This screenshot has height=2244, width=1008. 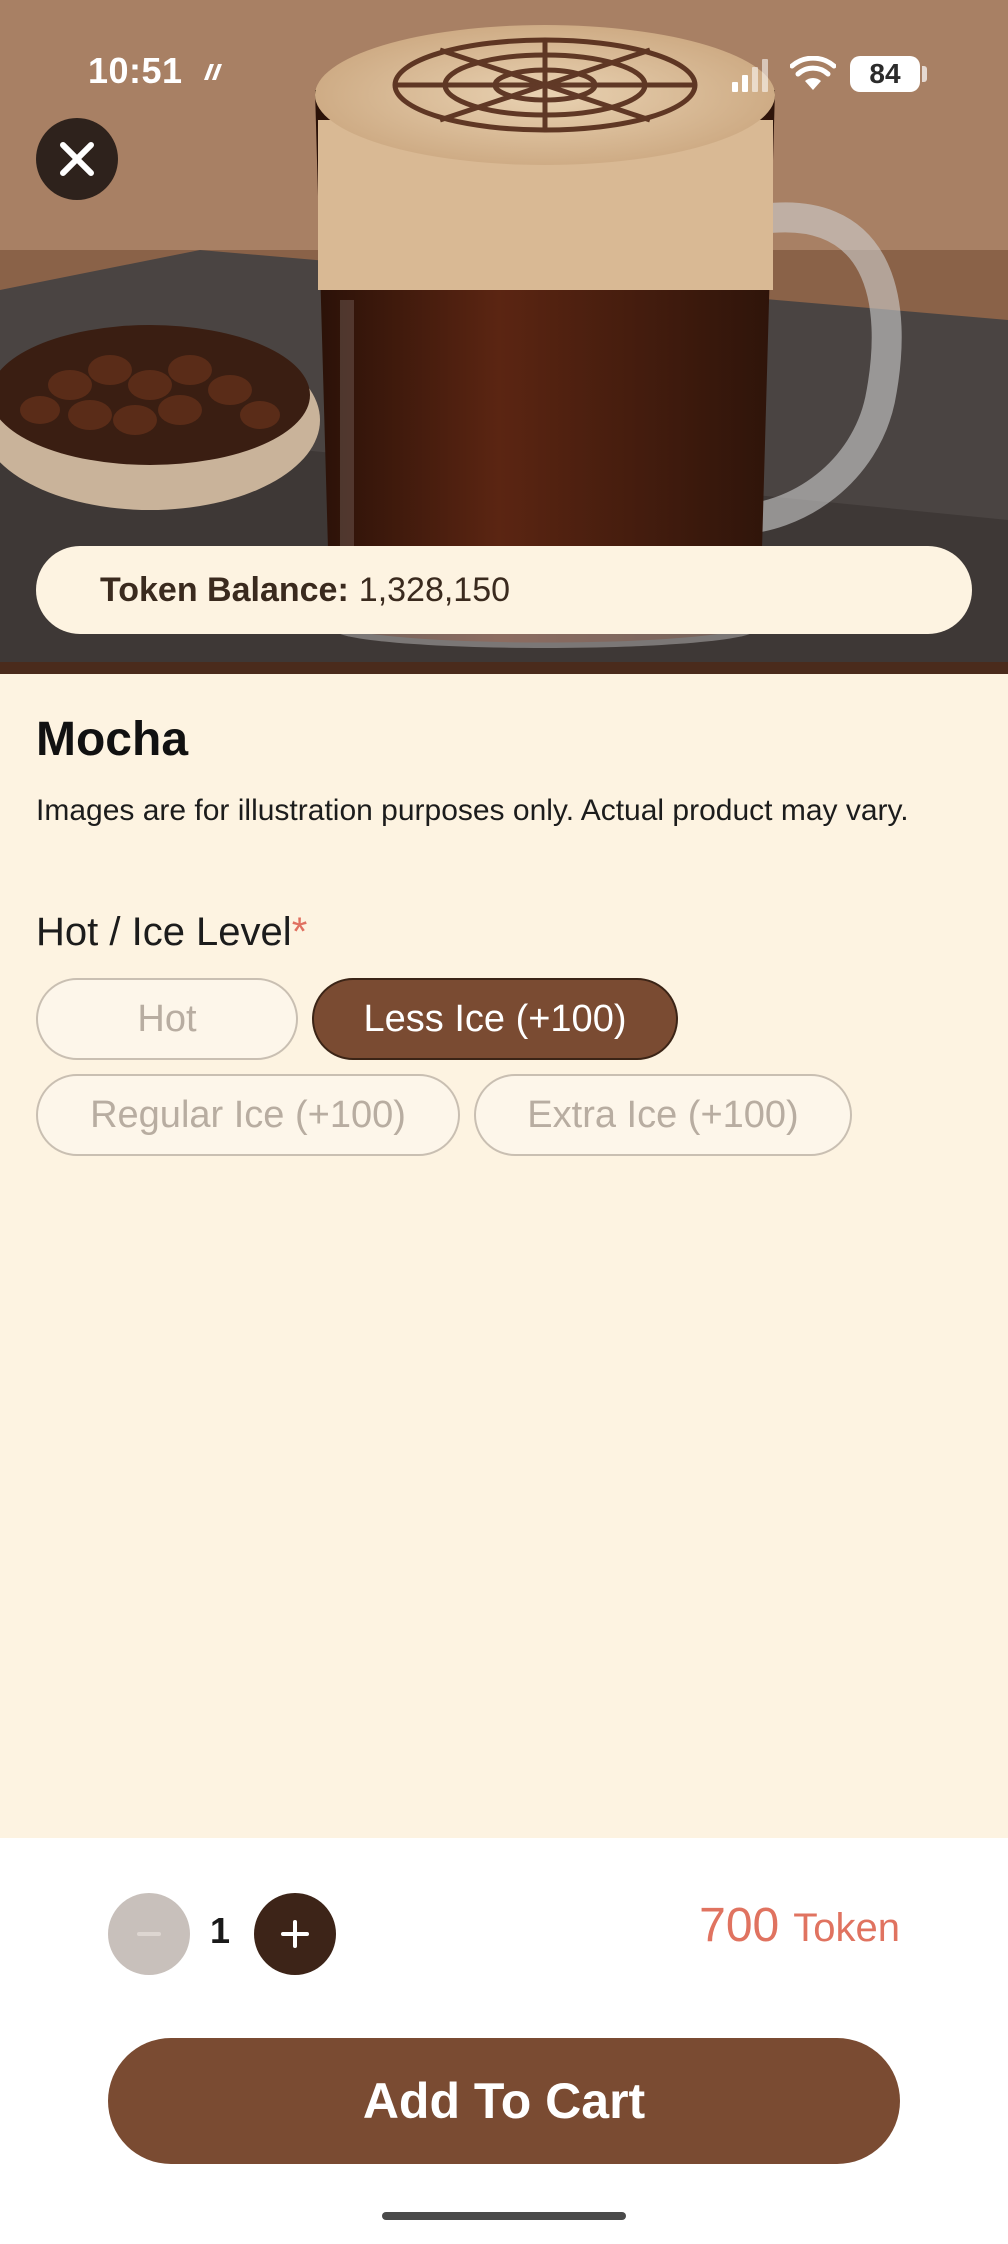 I want to click on add-to-cart-button: Add To Cart, so click(x=504, y=2101).